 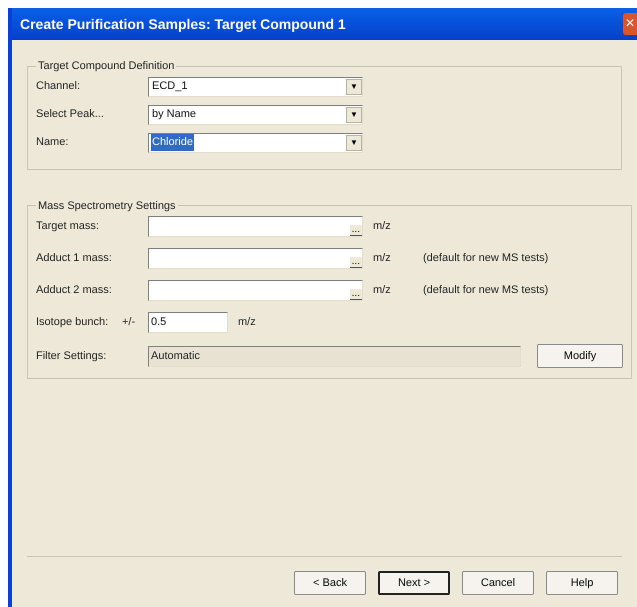 I want to click on dropdown: by Name ▼, so click(x=255, y=114).